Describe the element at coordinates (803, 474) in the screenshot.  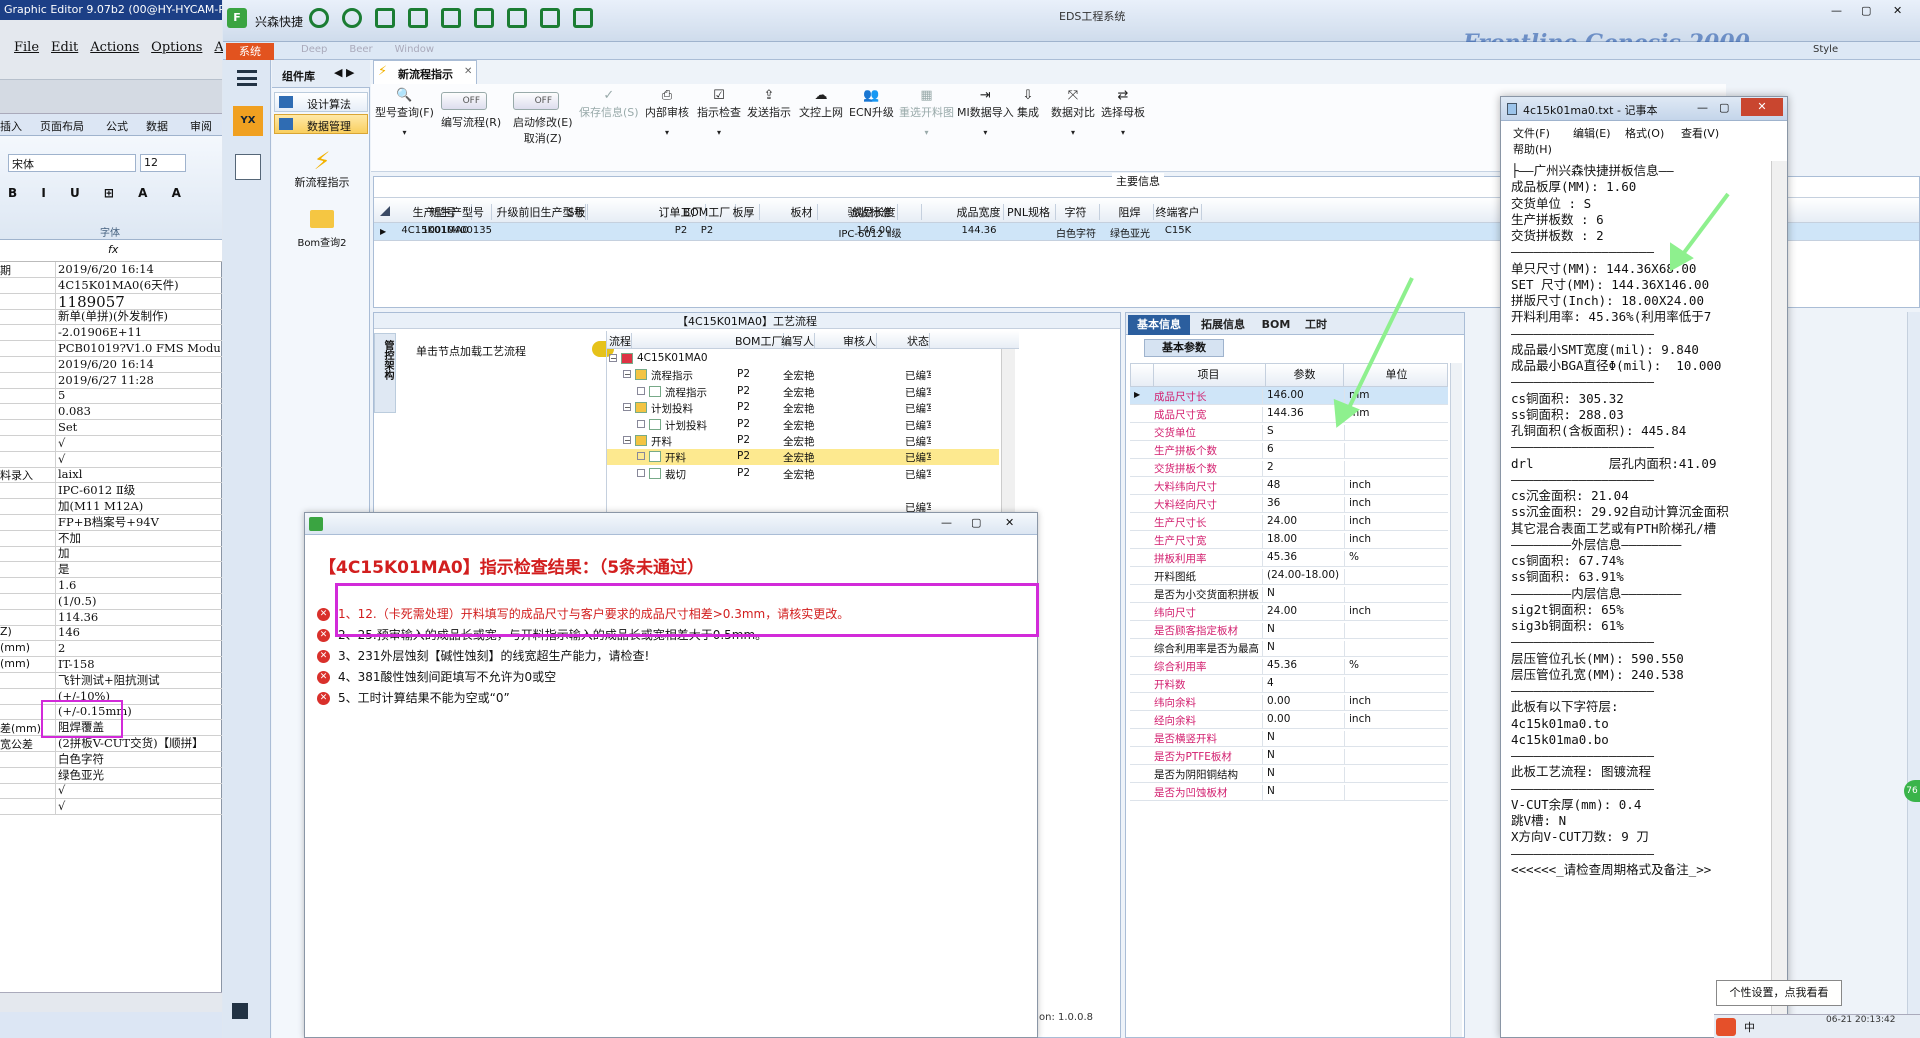
I see `flow-tree-row: 裁切 P2 全宏艳 已编写` at that location.